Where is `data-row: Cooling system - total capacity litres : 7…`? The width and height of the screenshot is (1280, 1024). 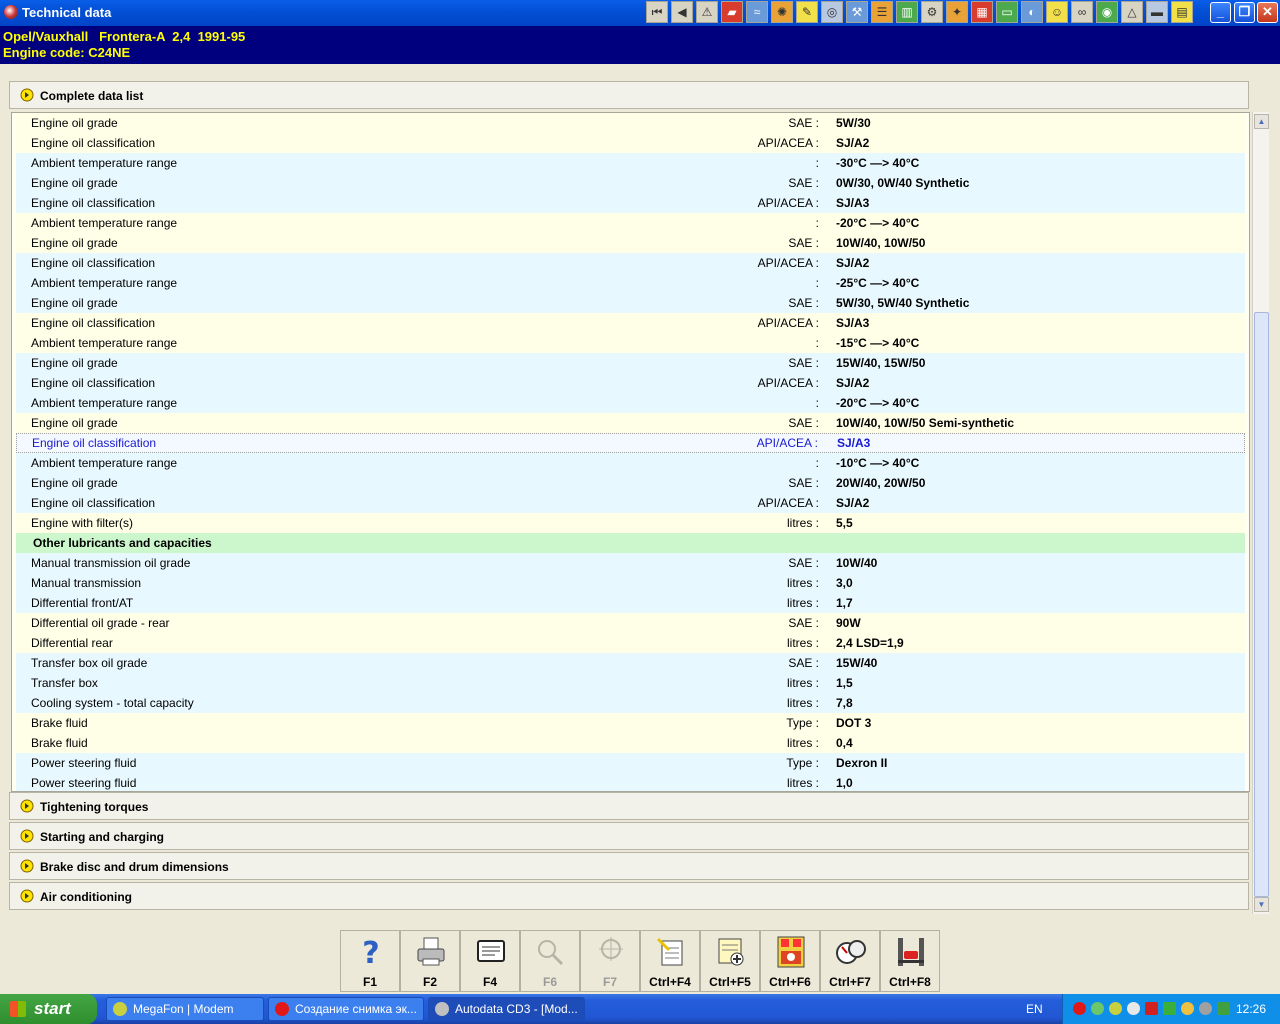 data-row: Cooling system - total capacity litres : 7… is located at coordinates (630, 703).